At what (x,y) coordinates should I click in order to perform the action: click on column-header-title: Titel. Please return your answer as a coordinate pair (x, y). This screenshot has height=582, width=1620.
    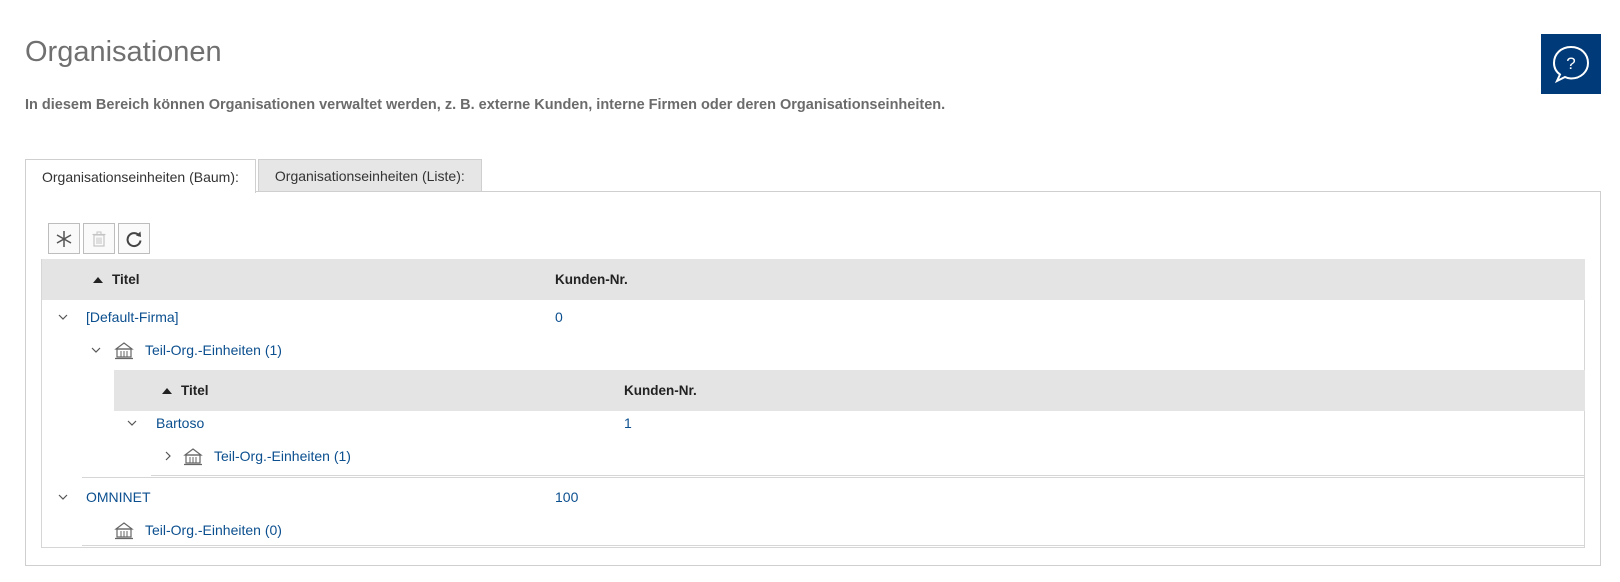
    Looking at the image, I should click on (116, 279).